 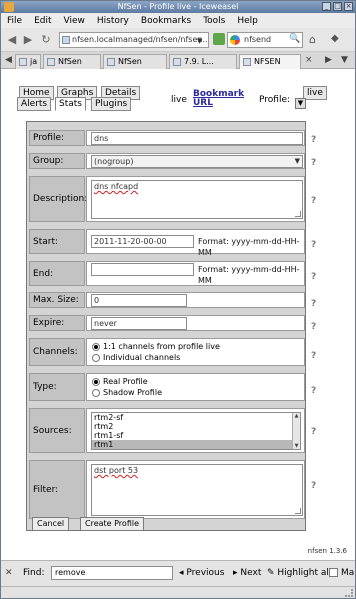 I want to click on create-profile-button: Create Profile, so click(x=112, y=524).